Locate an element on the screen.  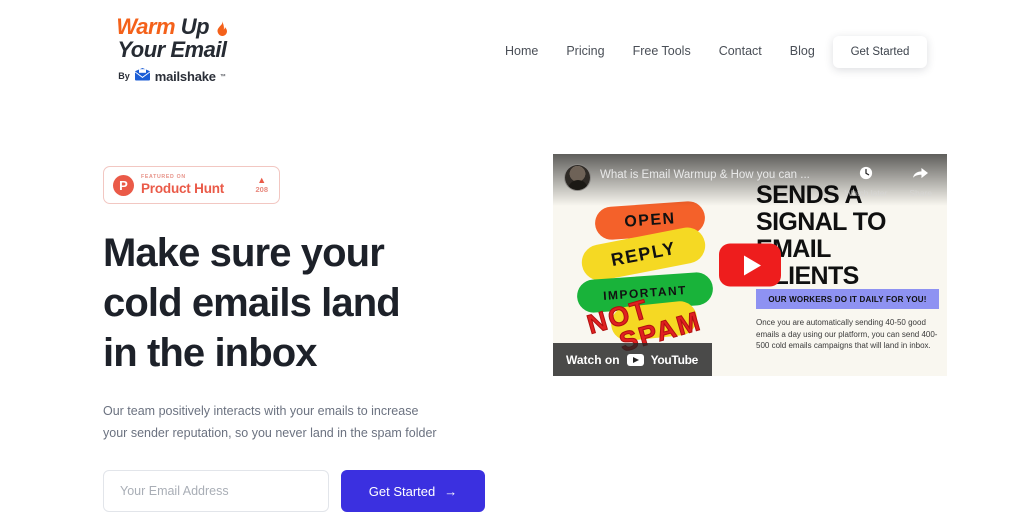
logo-line-1: Warm Up is located at coordinates (172, 27).